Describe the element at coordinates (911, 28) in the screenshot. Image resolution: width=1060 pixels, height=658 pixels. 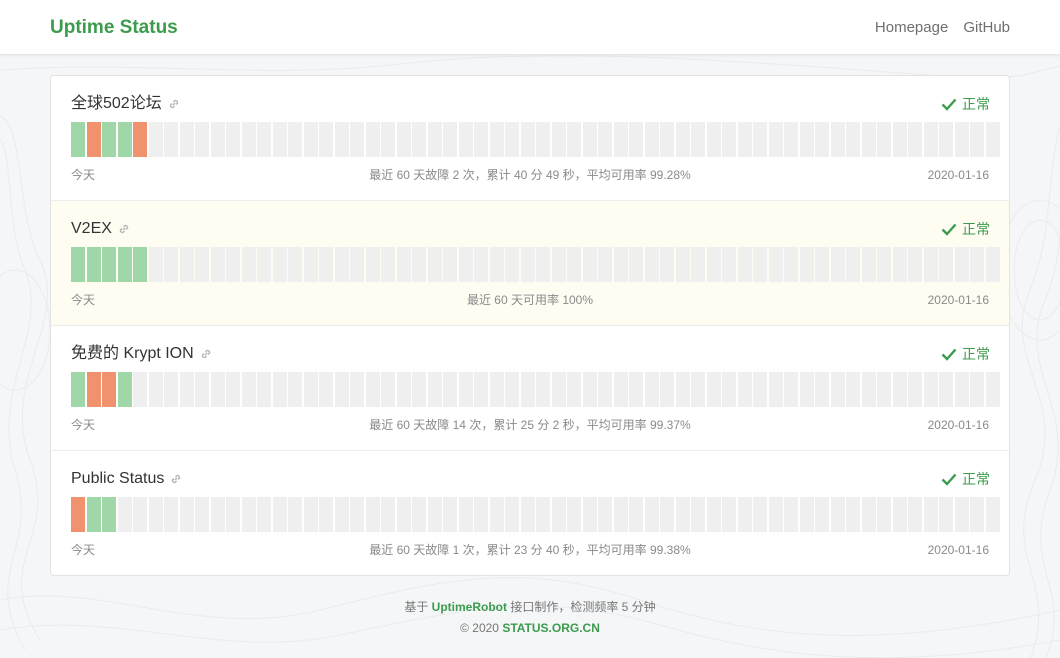
I see `nav-homepage-link: Homepage` at that location.